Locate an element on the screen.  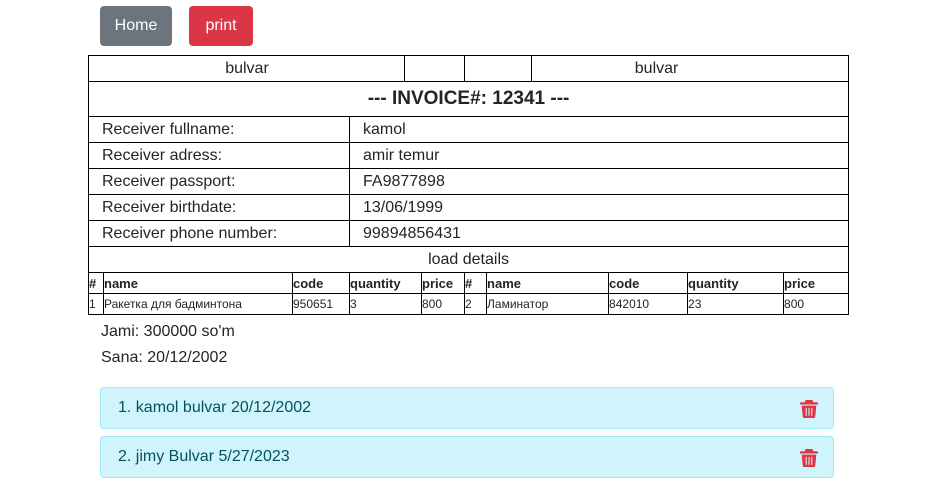
load-details-heading: load details is located at coordinates (468, 259).